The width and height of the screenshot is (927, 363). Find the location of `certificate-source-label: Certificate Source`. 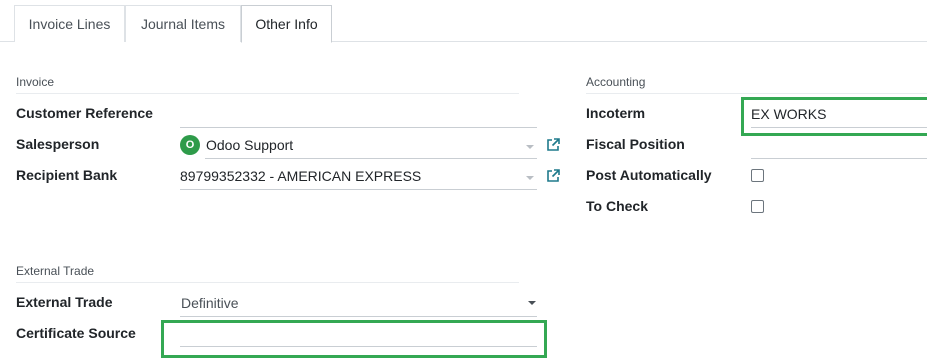

certificate-source-label: Certificate Source is located at coordinates (76, 333).